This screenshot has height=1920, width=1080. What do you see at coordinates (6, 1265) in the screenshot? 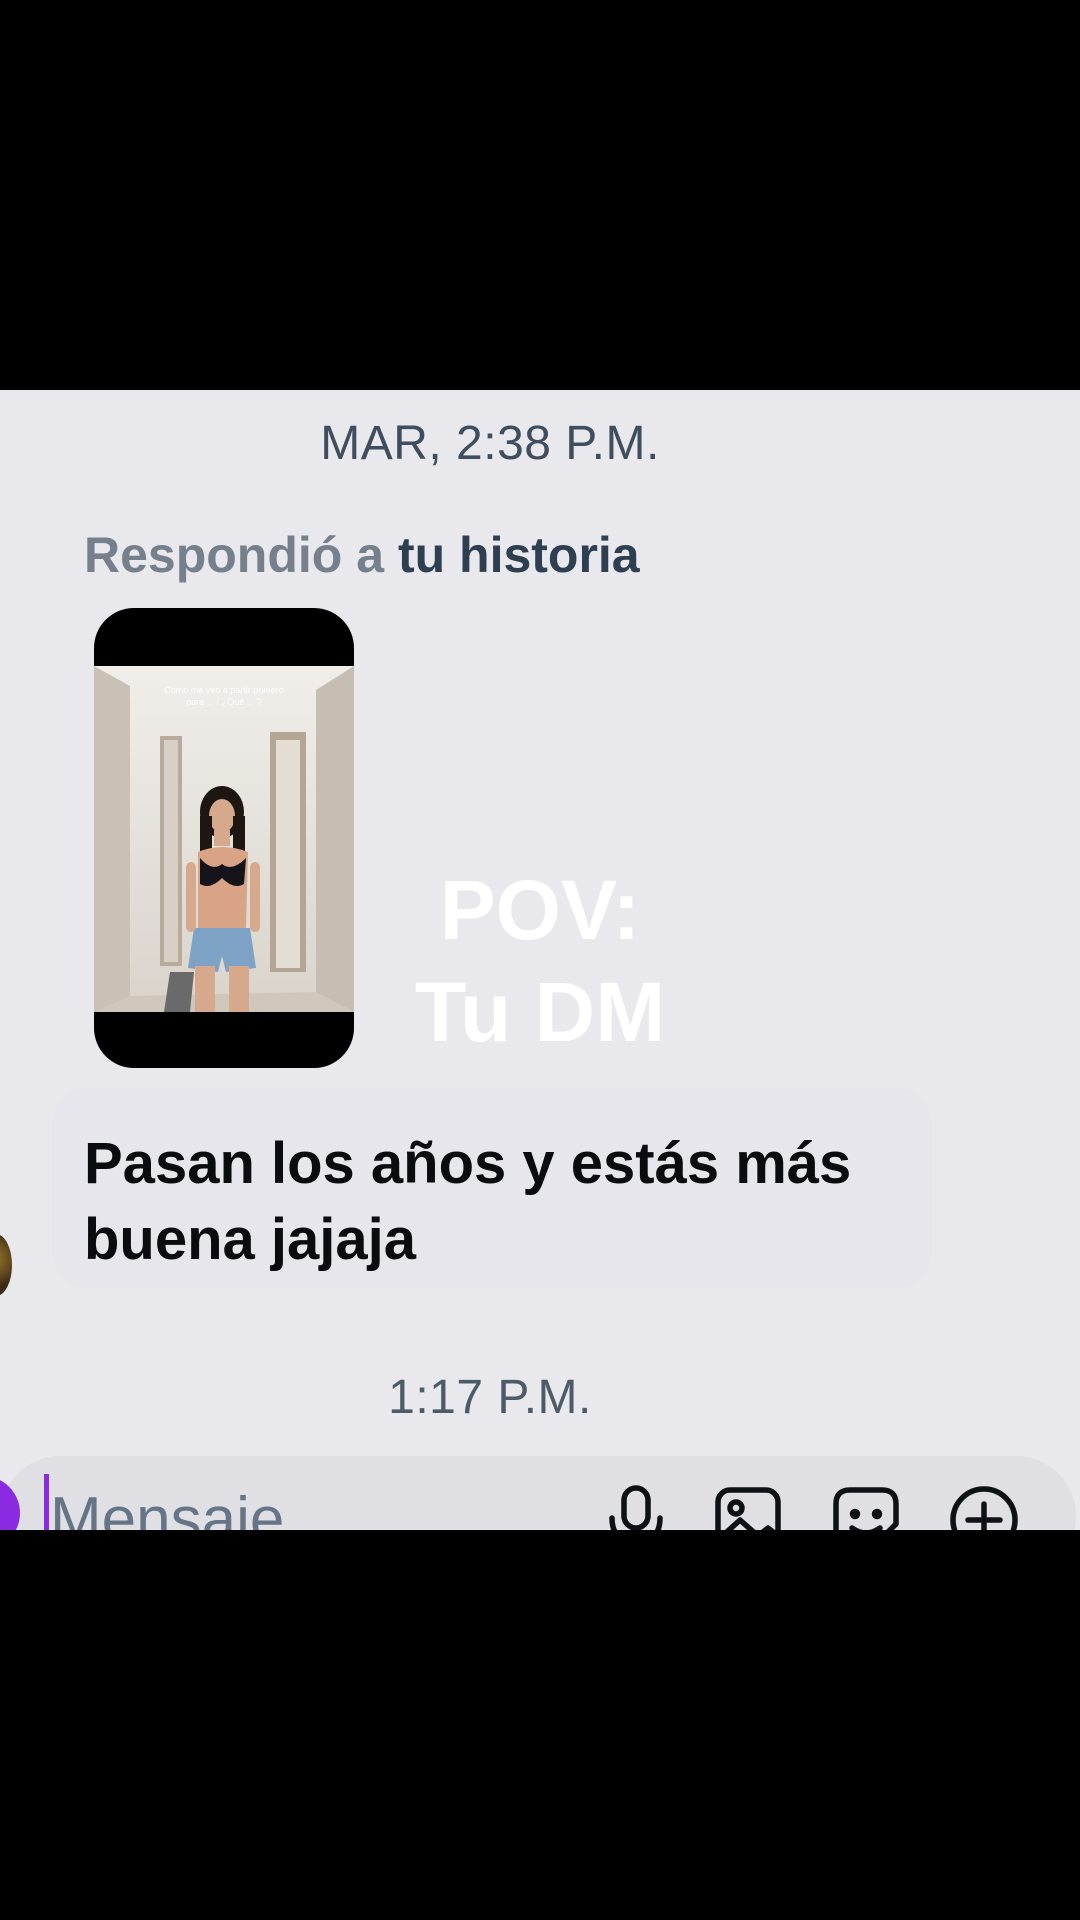
I see `avatar` at bounding box center [6, 1265].